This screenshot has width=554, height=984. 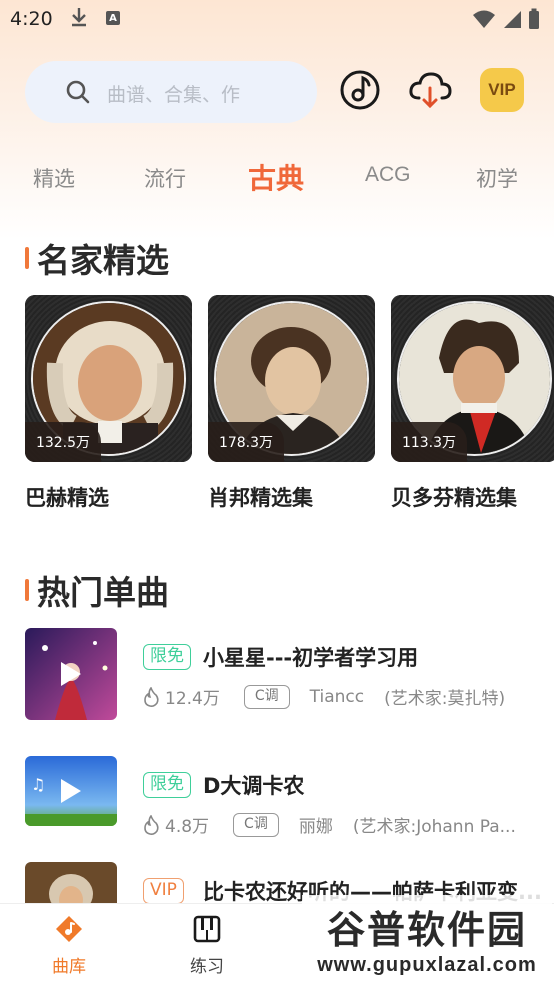 What do you see at coordinates (360, 92) in the screenshot?
I see `music-disc-icon` at bounding box center [360, 92].